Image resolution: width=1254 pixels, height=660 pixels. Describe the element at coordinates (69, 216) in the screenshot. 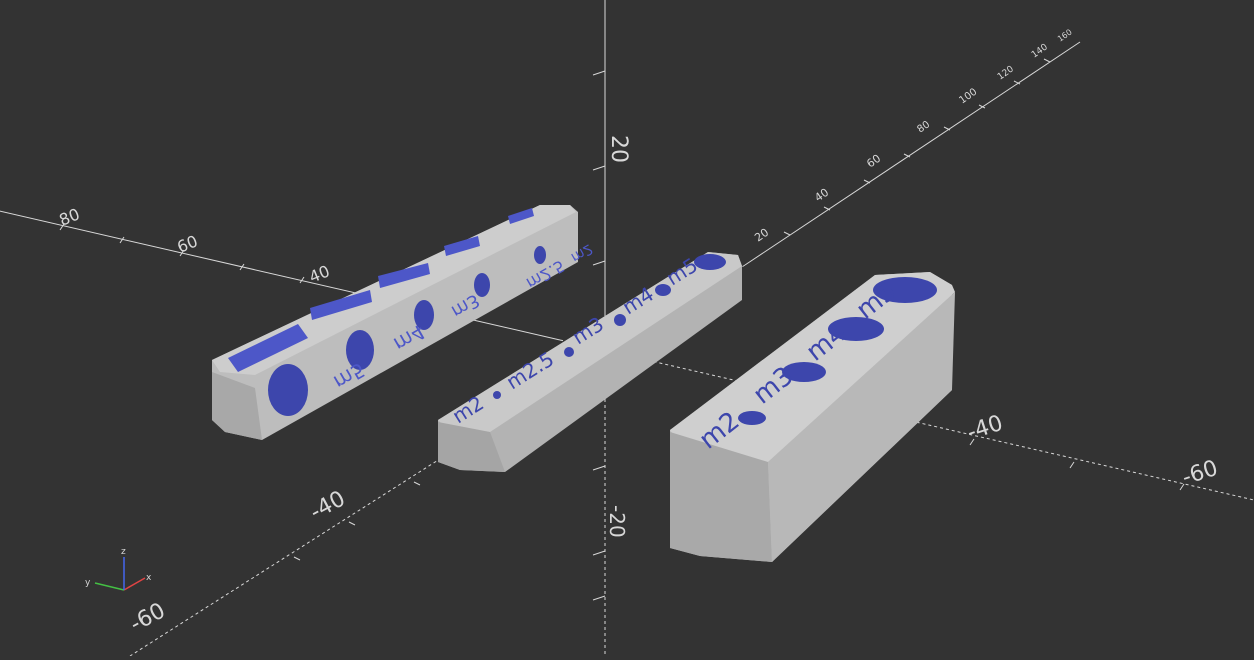

I see `x-axis-label-80: 80` at that location.